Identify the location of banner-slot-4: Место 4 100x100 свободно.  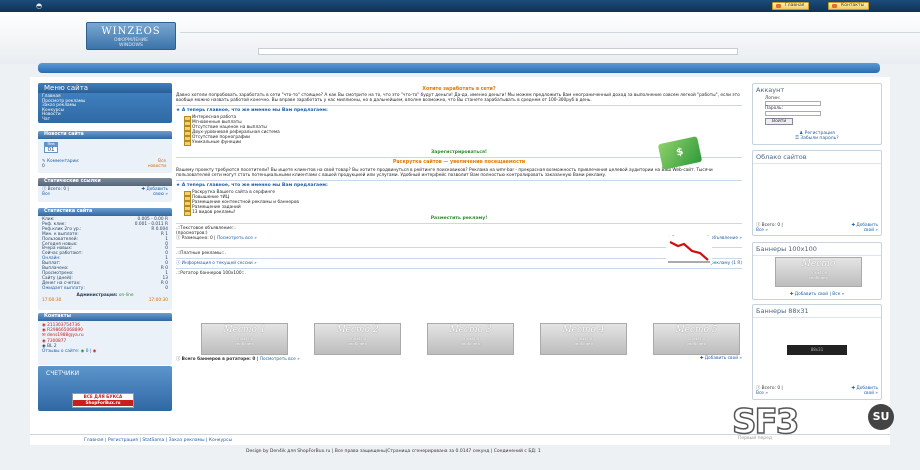
(583, 339).